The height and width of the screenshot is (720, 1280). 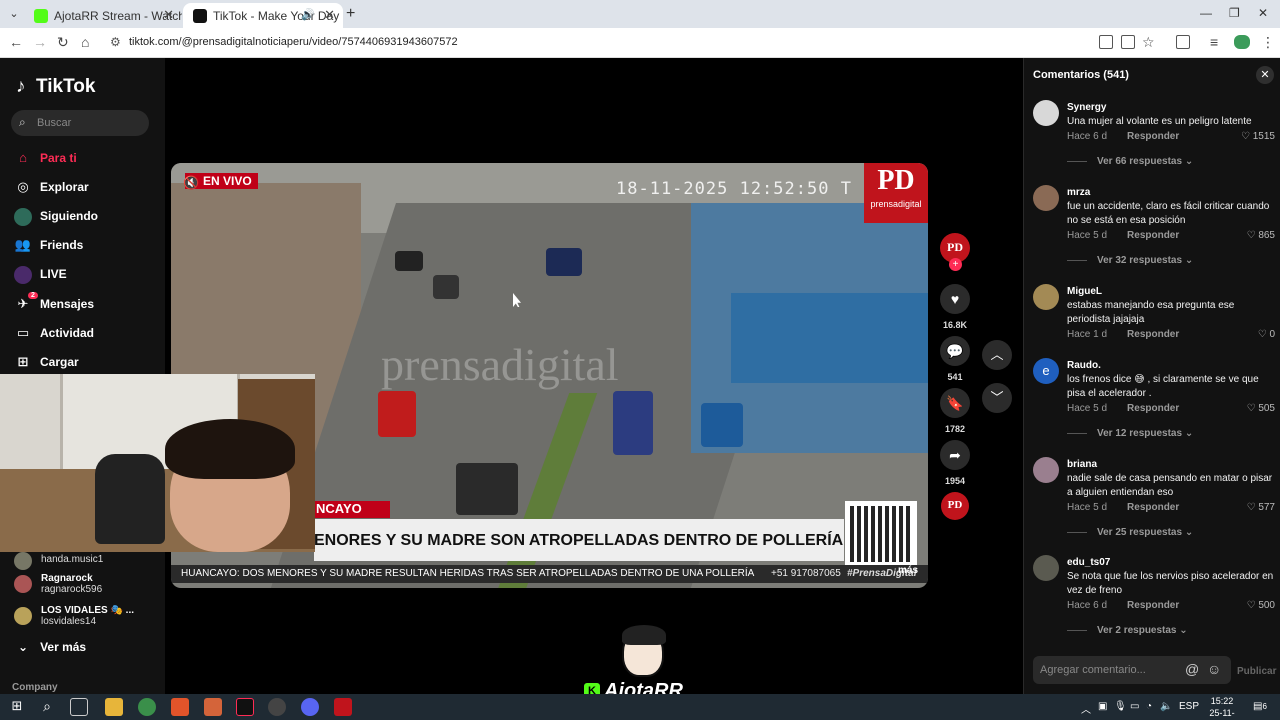 What do you see at coordinates (35, 687) in the screenshot?
I see `company-link: Company` at bounding box center [35, 687].